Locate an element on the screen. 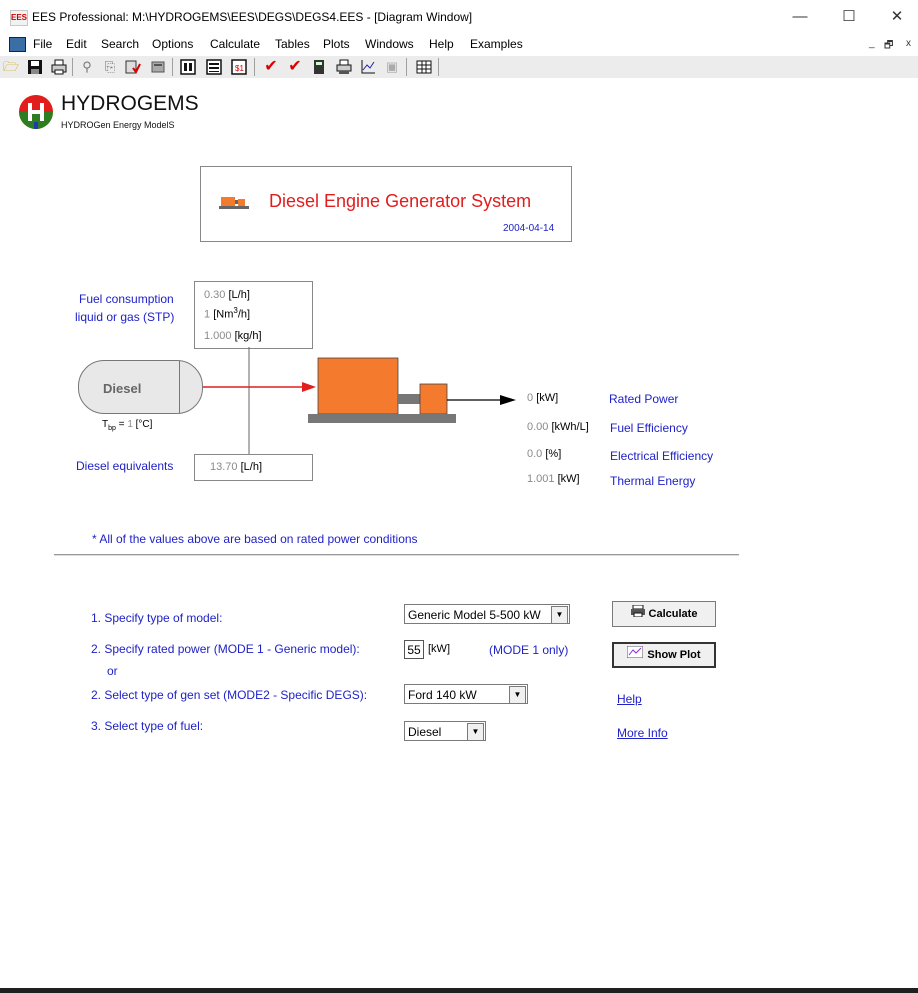 The image size is (918, 993). menu-plots: Plots is located at coordinates (336, 44).